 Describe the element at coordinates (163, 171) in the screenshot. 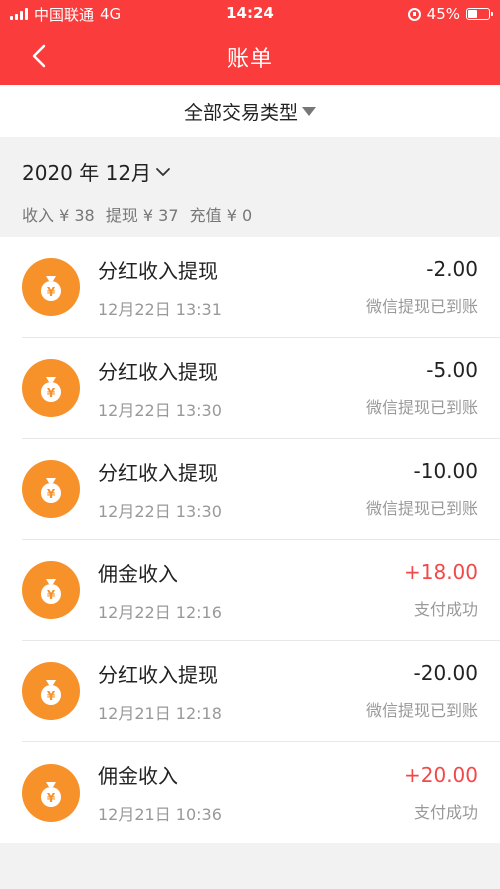

I see `chevron-down-icon` at that location.